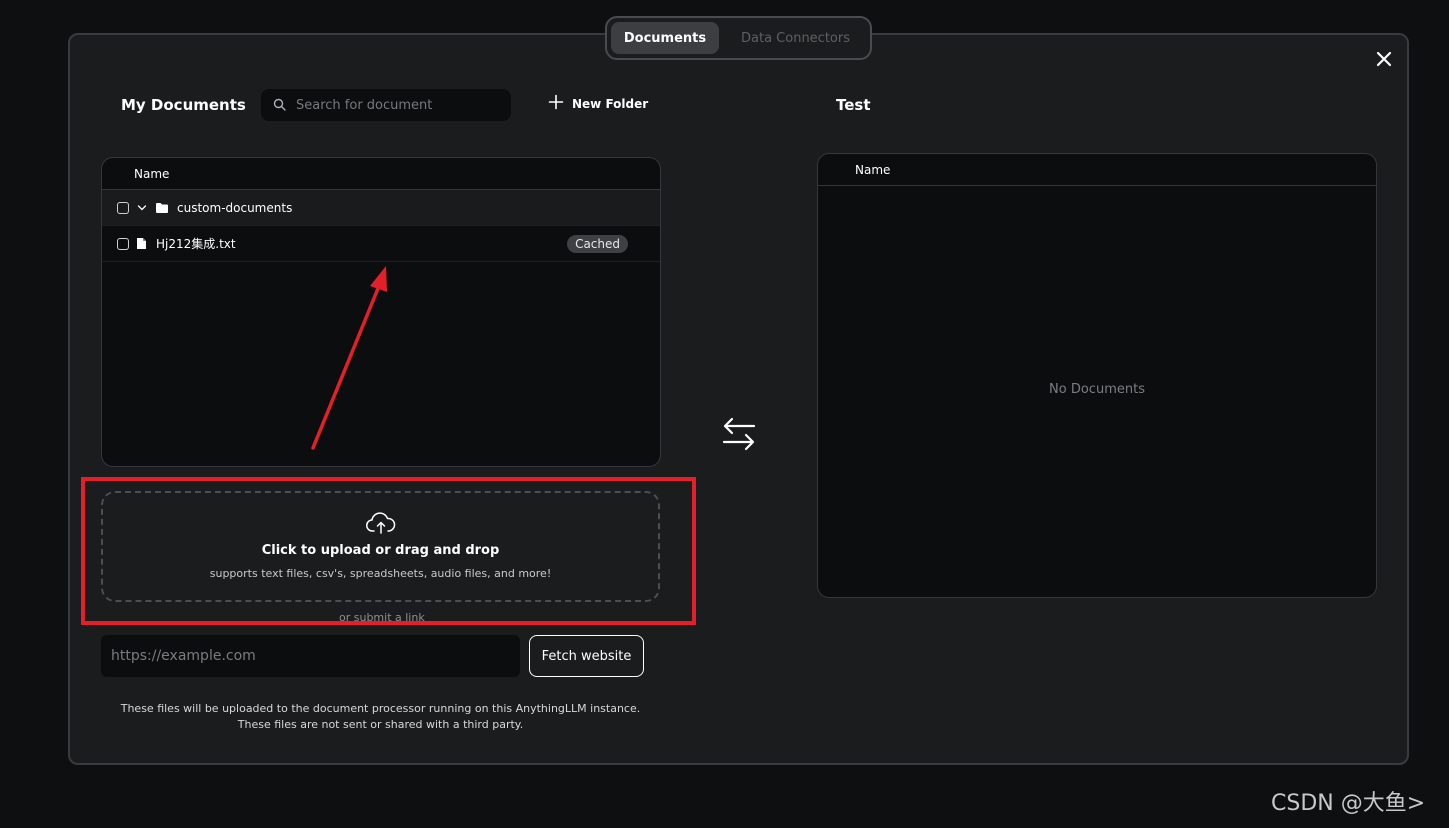 The height and width of the screenshot is (828, 1449). What do you see at coordinates (597, 244) in the screenshot?
I see `cached-badge: Cached` at bounding box center [597, 244].